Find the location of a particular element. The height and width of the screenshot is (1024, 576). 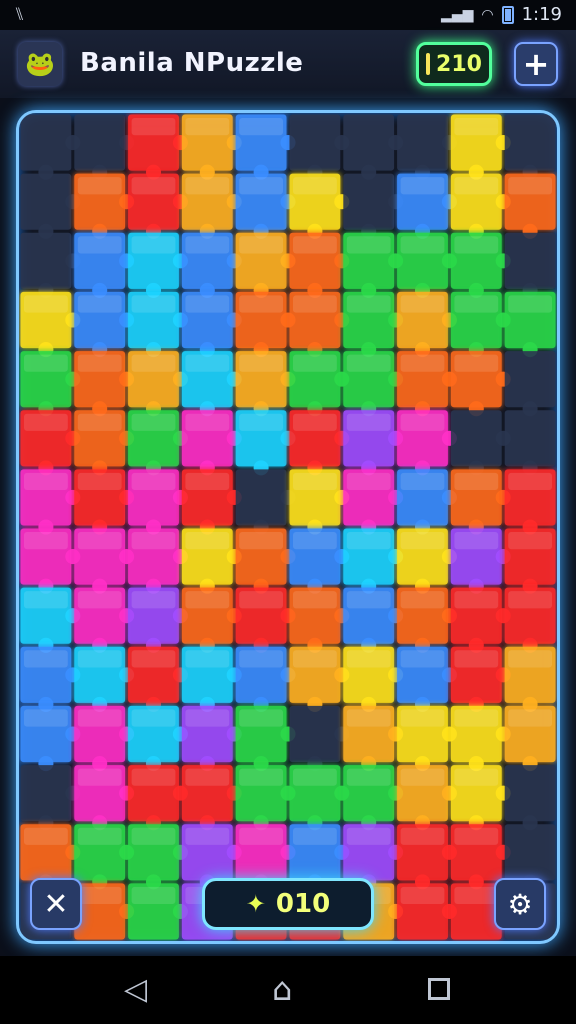

back-icon: ◁ is located at coordinates (135, 989).